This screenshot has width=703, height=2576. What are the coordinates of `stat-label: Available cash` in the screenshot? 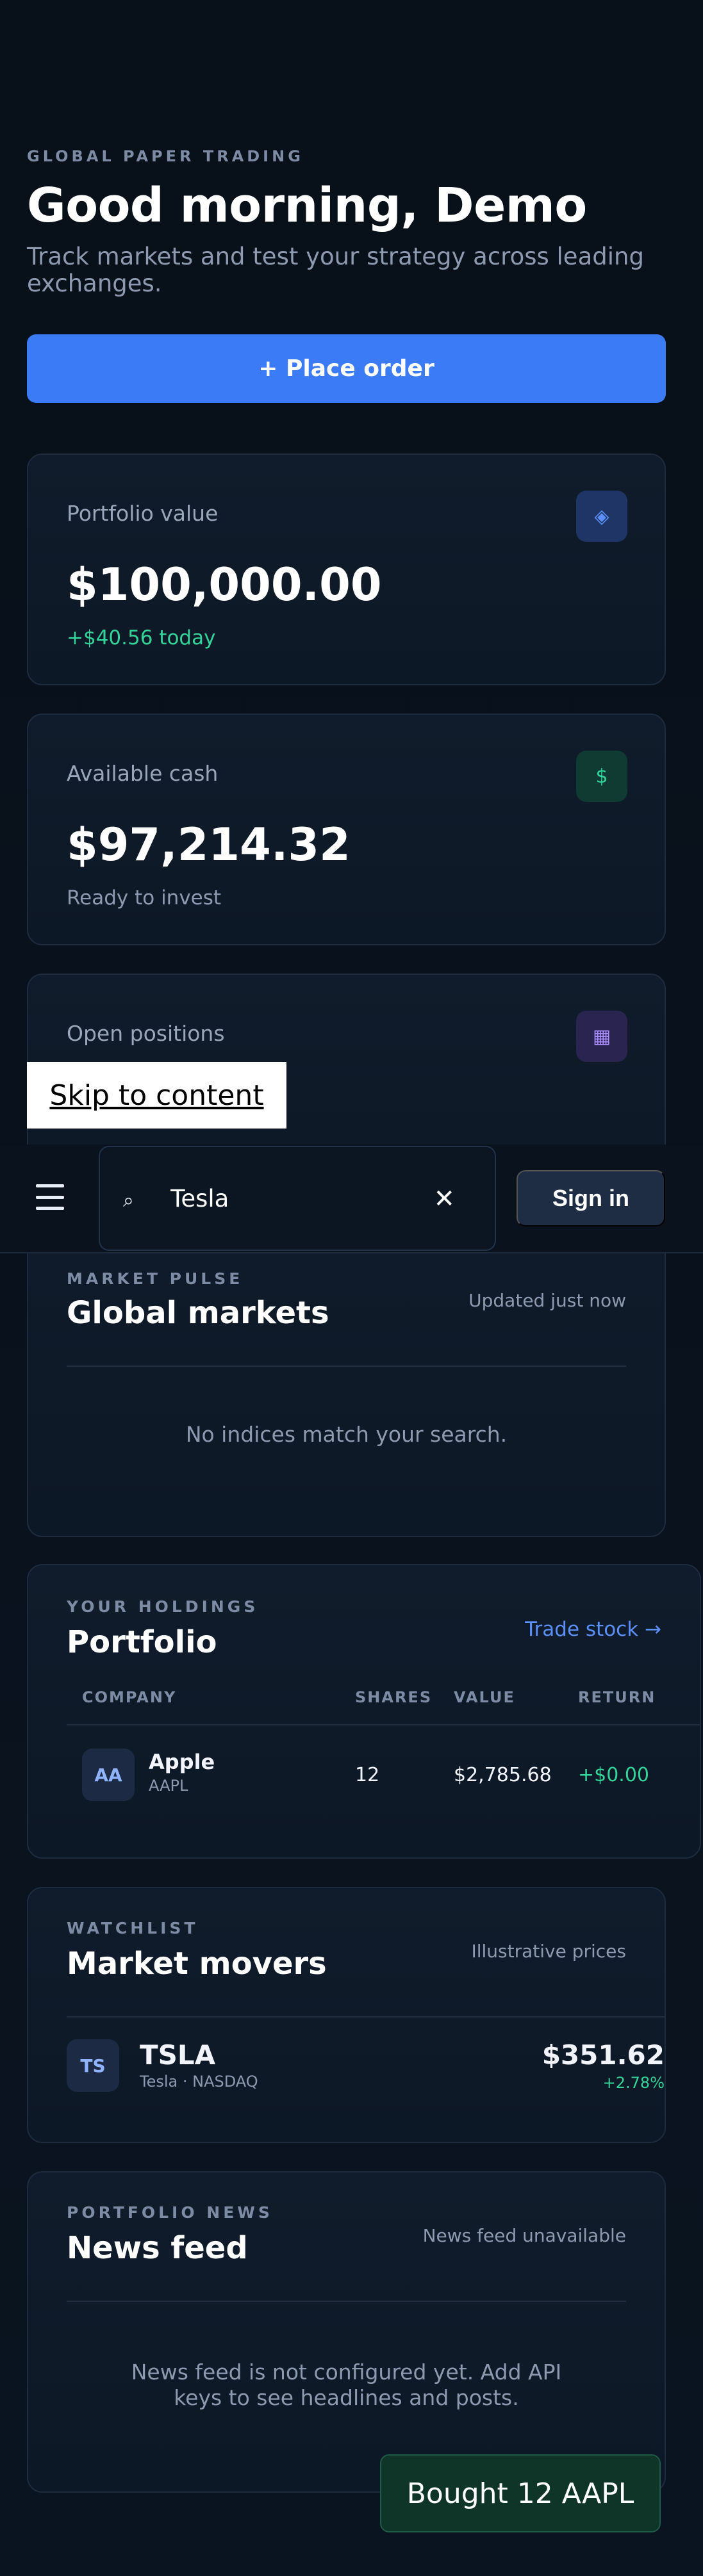 It's located at (143, 773).